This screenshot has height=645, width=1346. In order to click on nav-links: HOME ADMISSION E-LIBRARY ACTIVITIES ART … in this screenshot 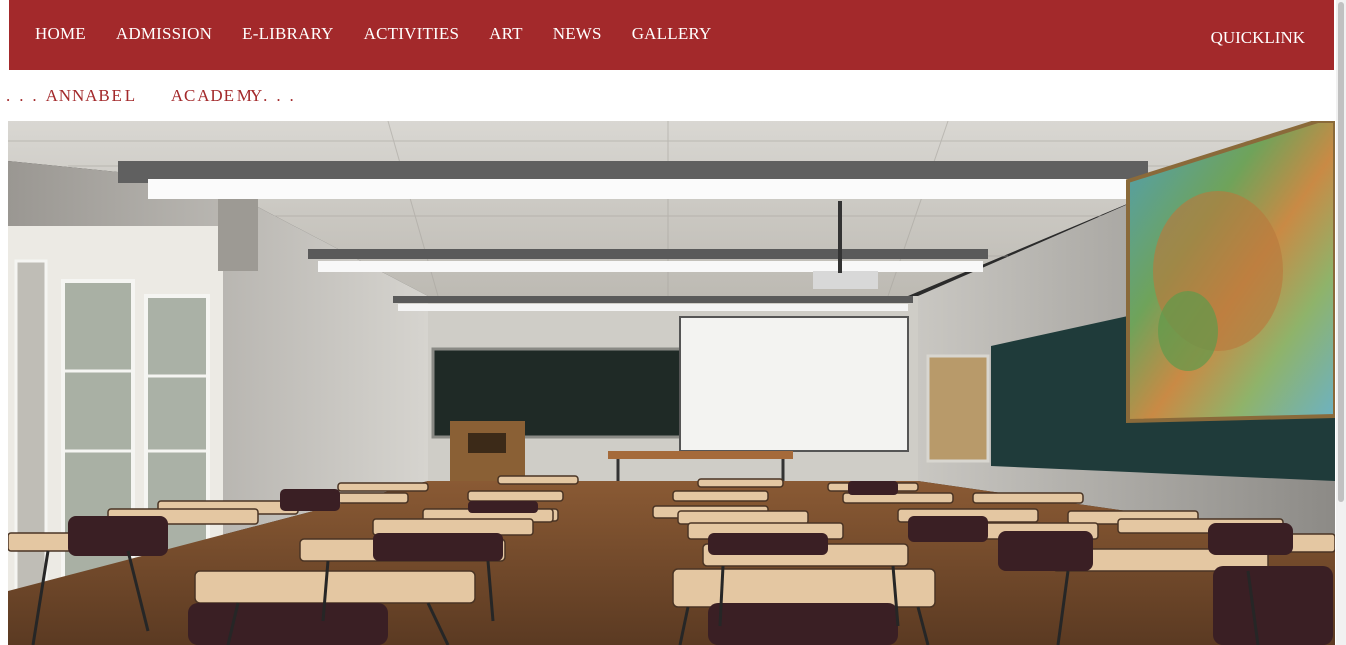, I will do `click(388, 34)`.